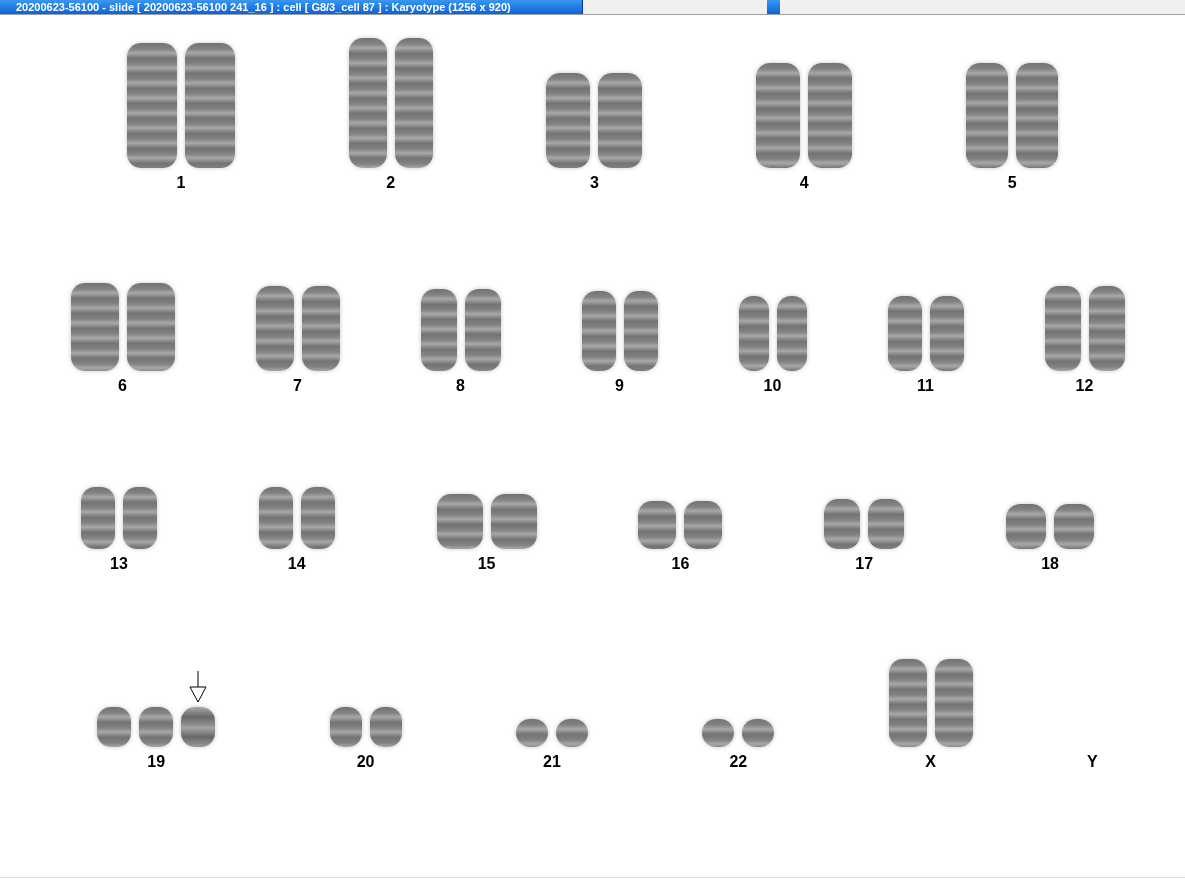  What do you see at coordinates (291, 7) in the screenshot?
I see `window-title: 20200623-56100 - slide [ 20200623-56100 241_16 ] : cell [ G8/3_cell 87 ] : Karyotype (1256 x 920)` at bounding box center [291, 7].